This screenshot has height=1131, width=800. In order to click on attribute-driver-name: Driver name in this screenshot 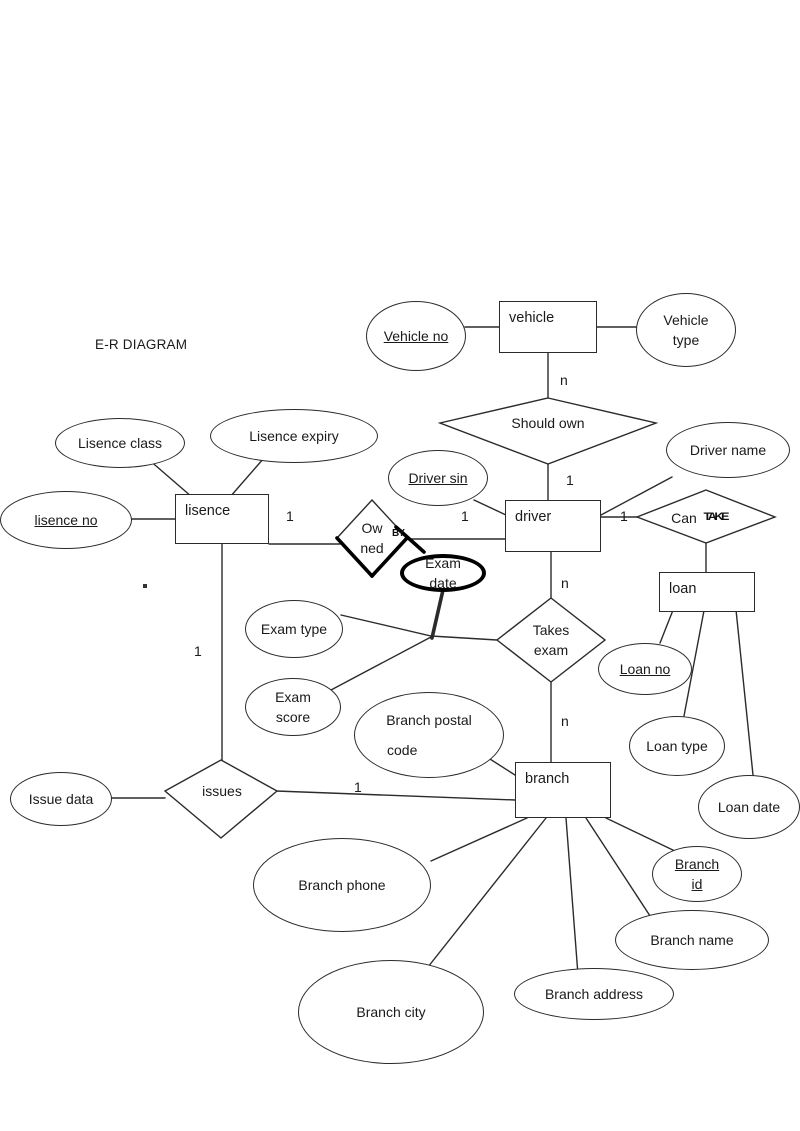, I will do `click(728, 450)`.